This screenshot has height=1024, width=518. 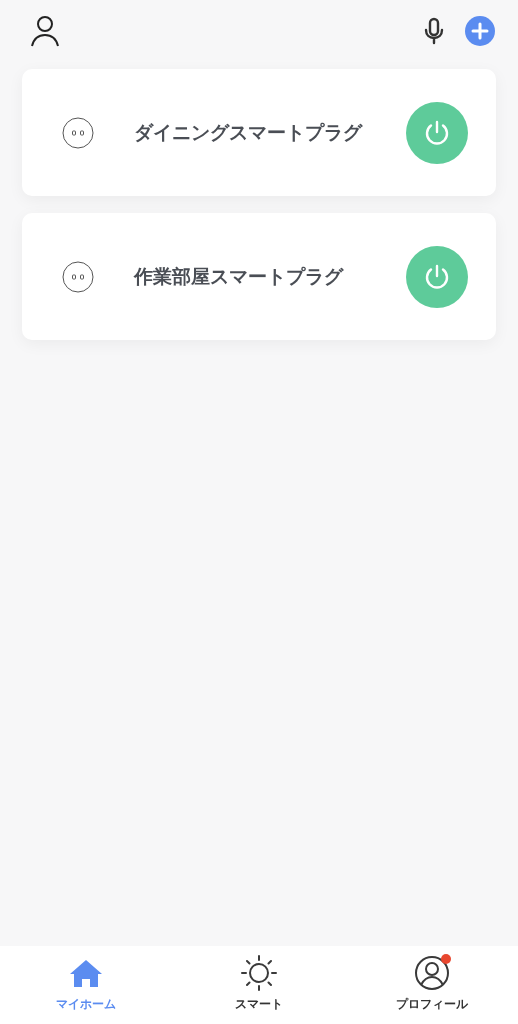 I want to click on device-card: ダイニングスマートプラグ, so click(x=259, y=132).